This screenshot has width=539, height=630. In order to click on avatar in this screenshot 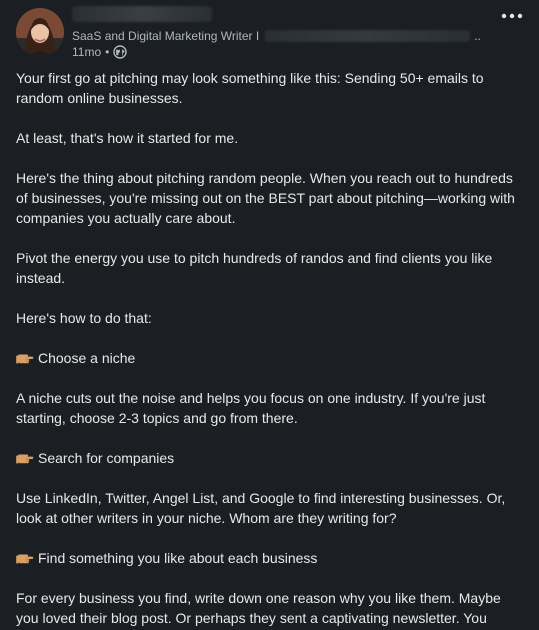, I will do `click(40, 32)`.